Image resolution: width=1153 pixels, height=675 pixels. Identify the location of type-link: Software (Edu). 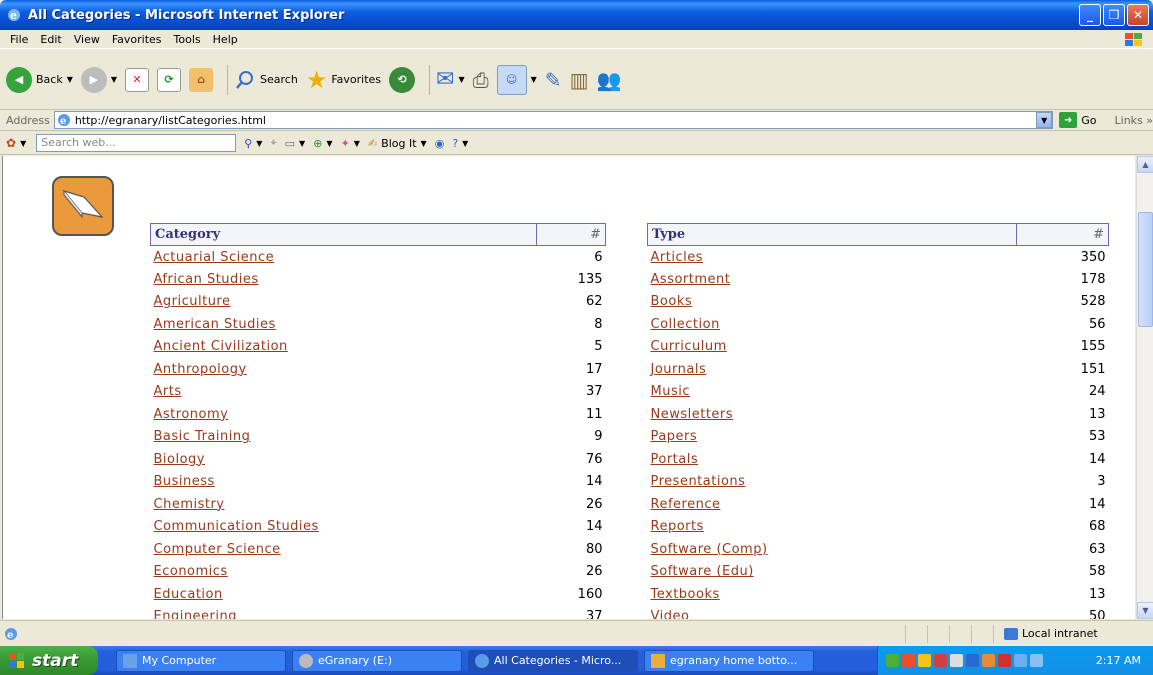
(702, 571).